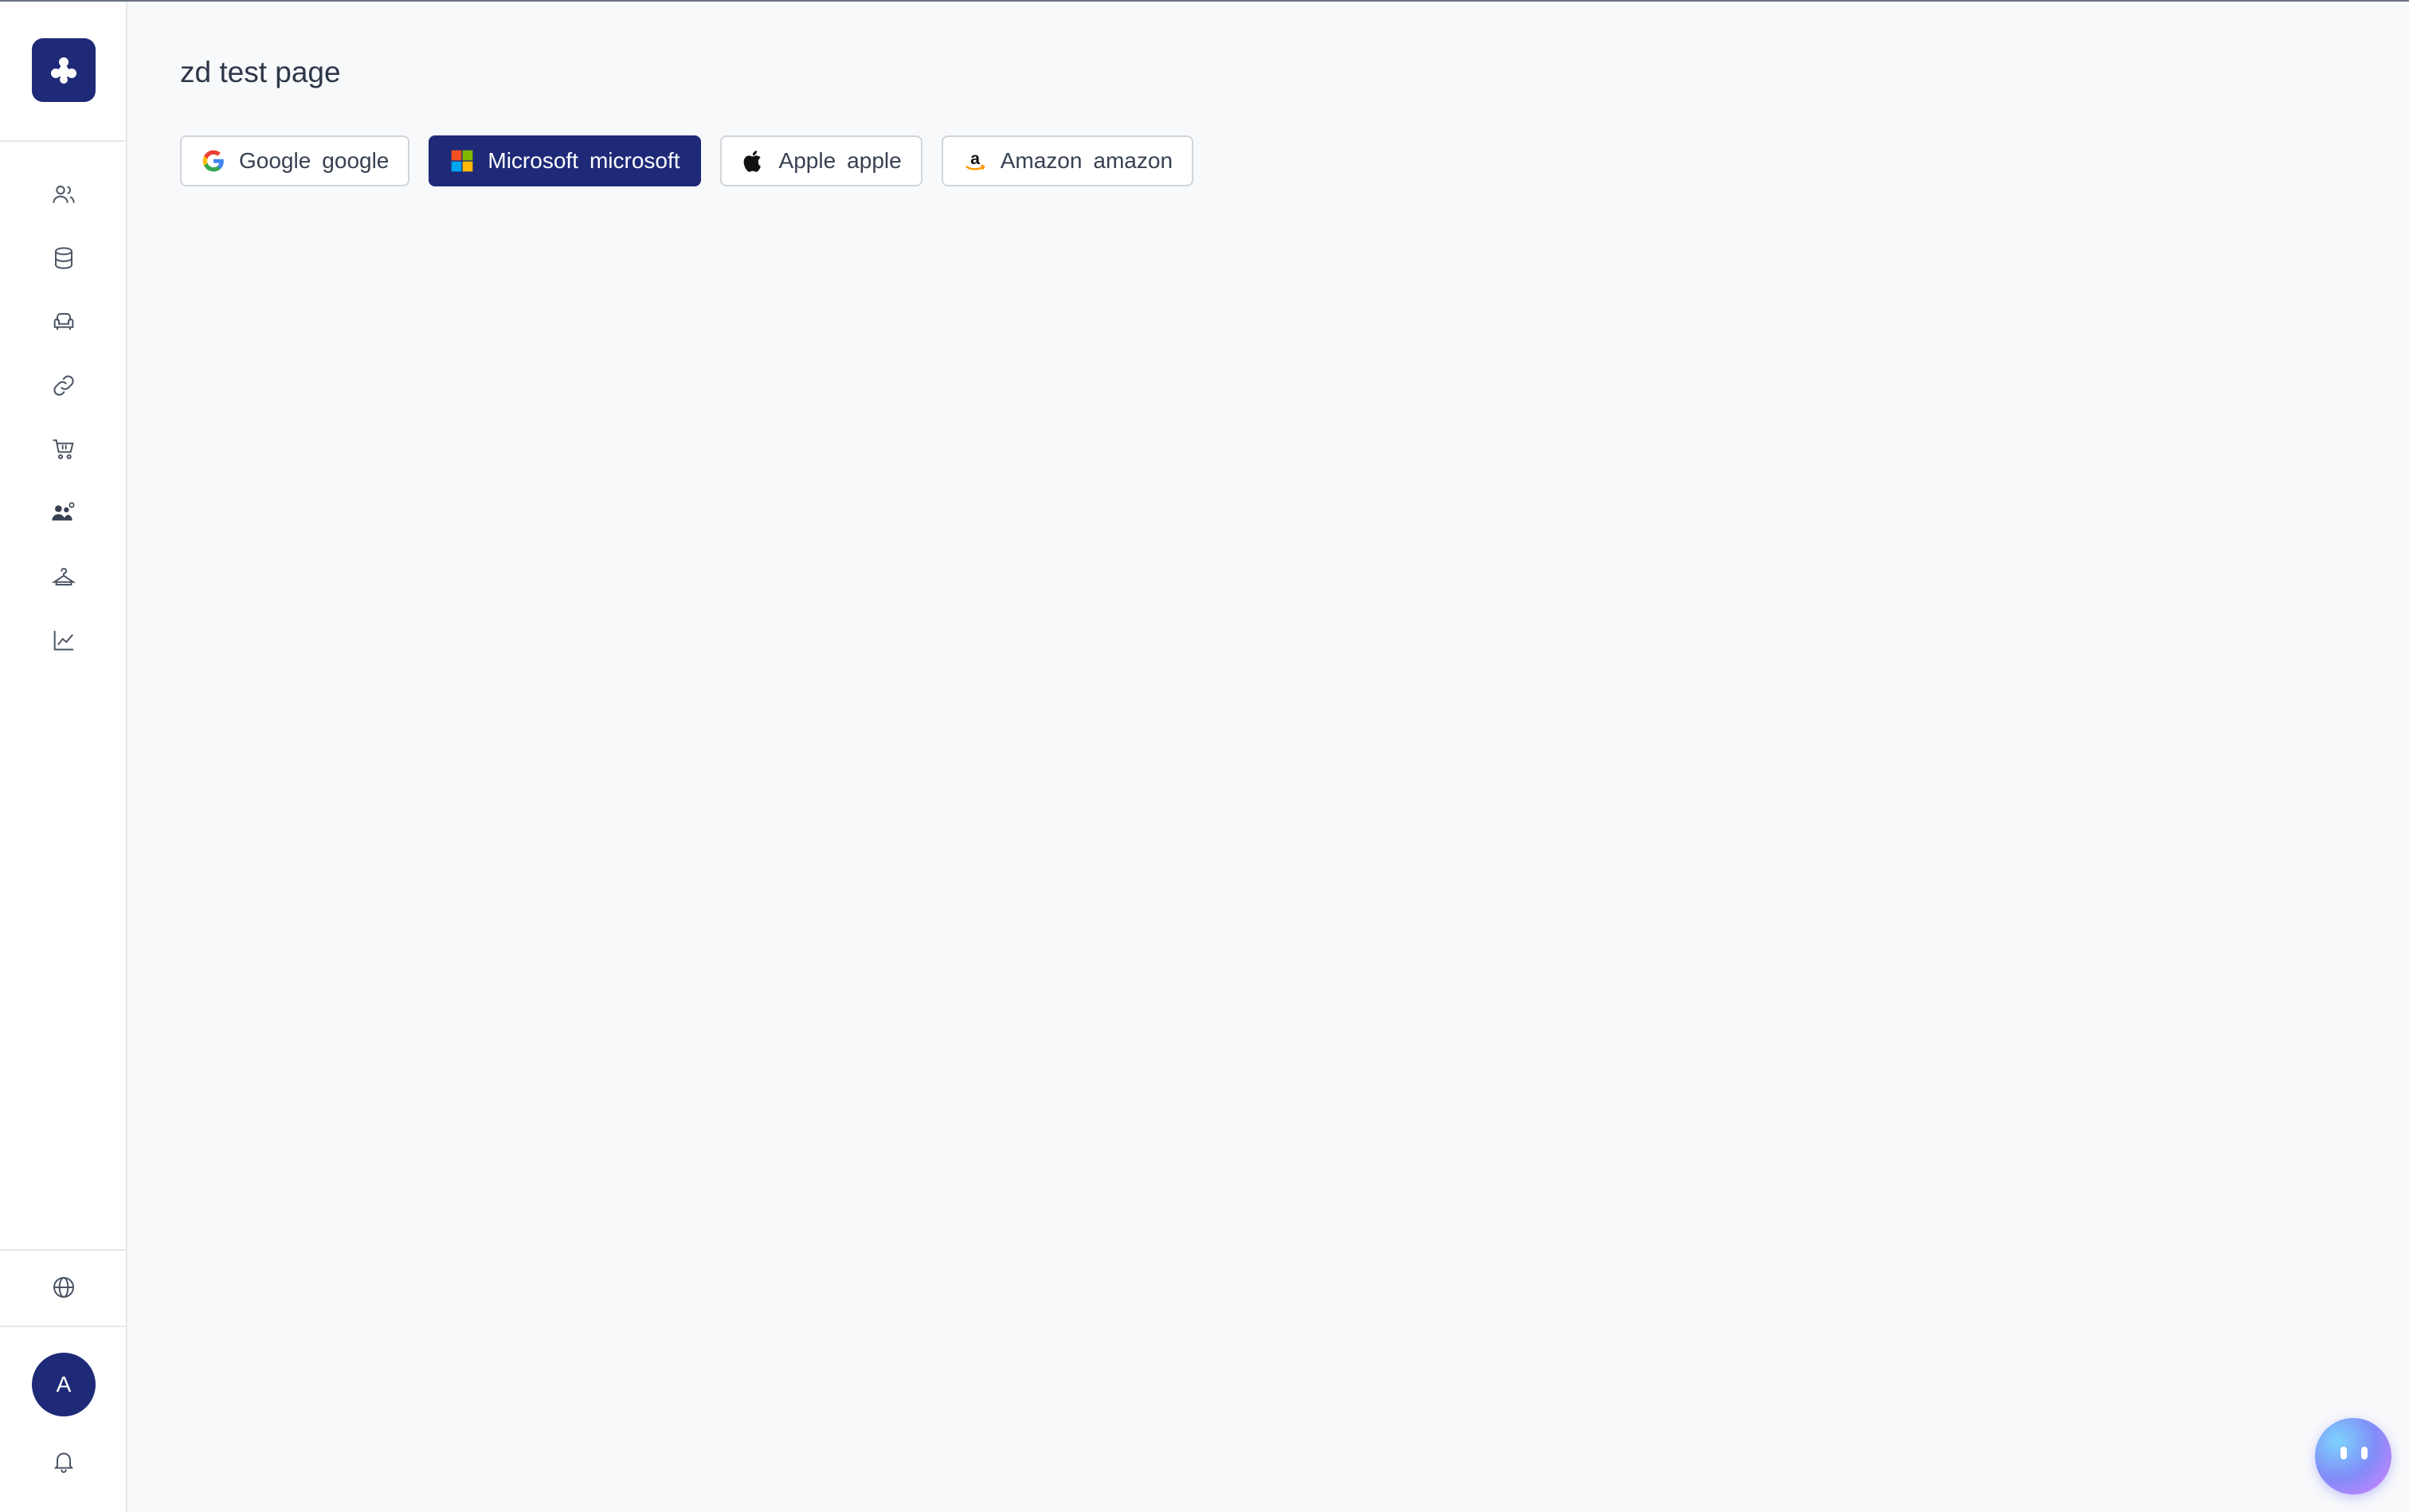  I want to click on sidebar-item-armchair, so click(64, 322).